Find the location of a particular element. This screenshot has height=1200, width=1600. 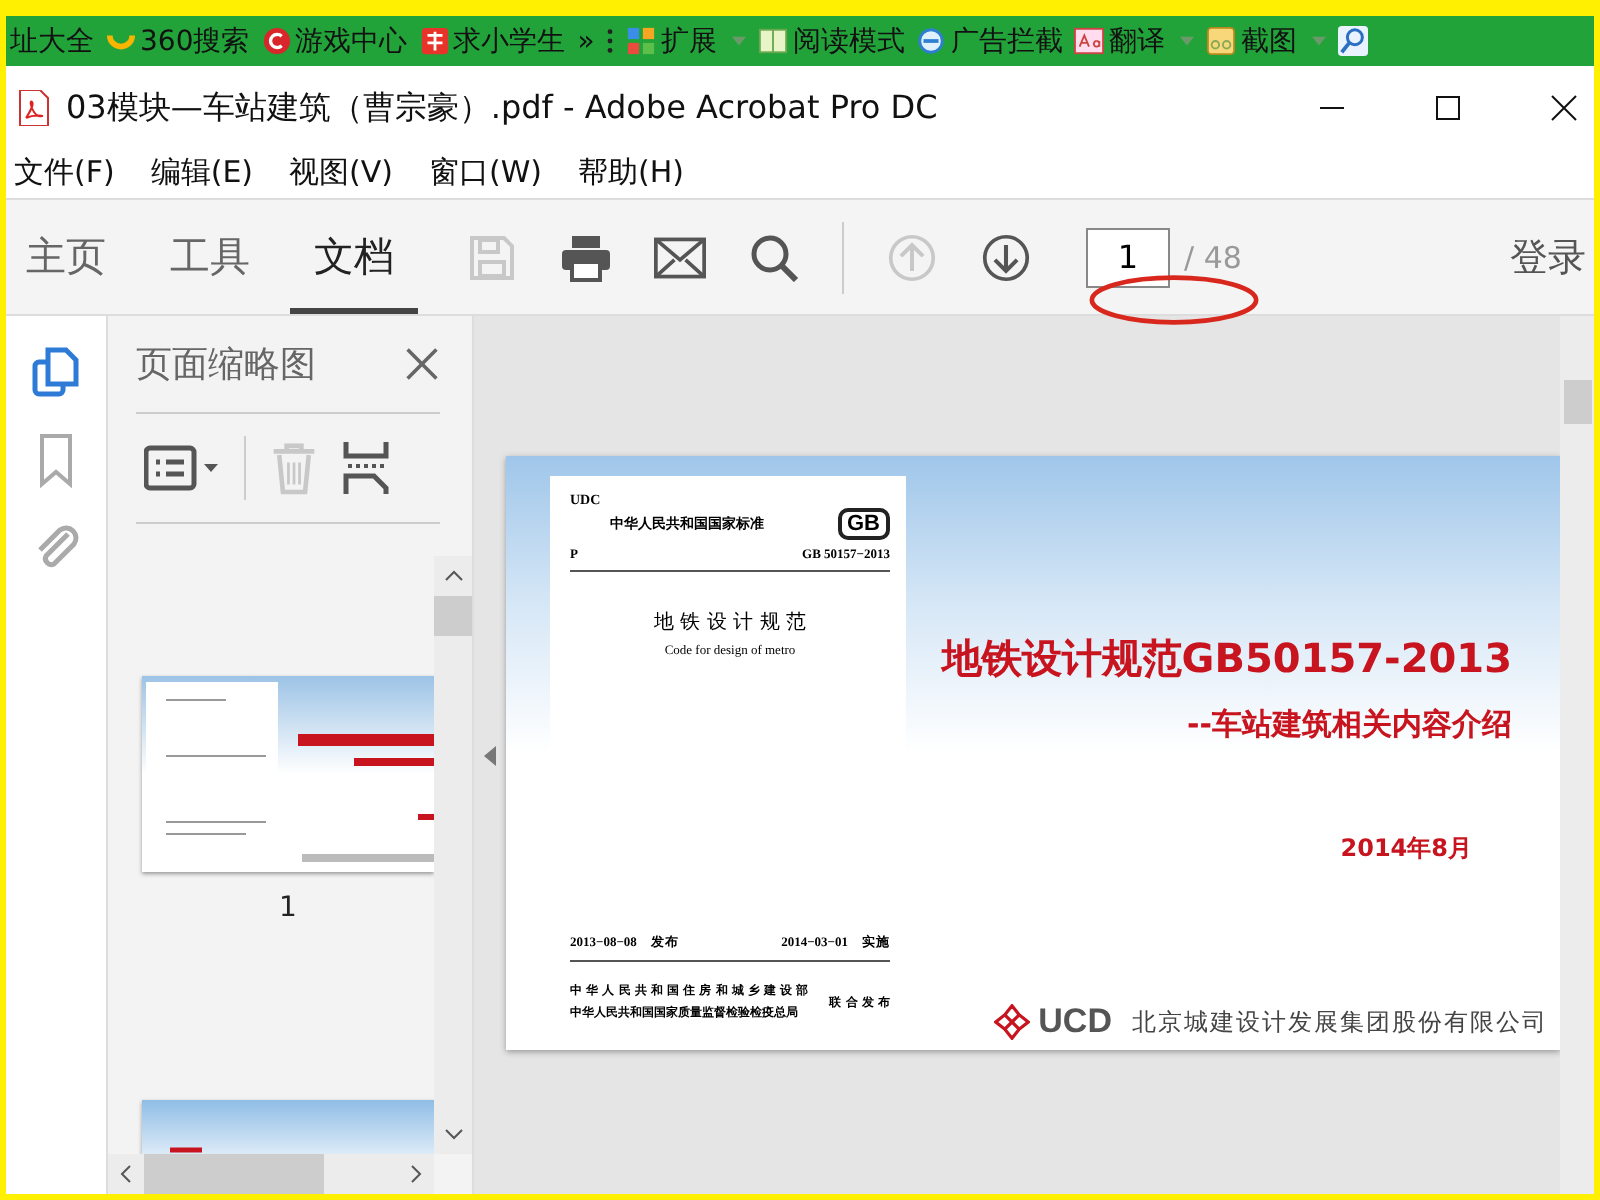

grid-icon is located at coordinates (641, 41).